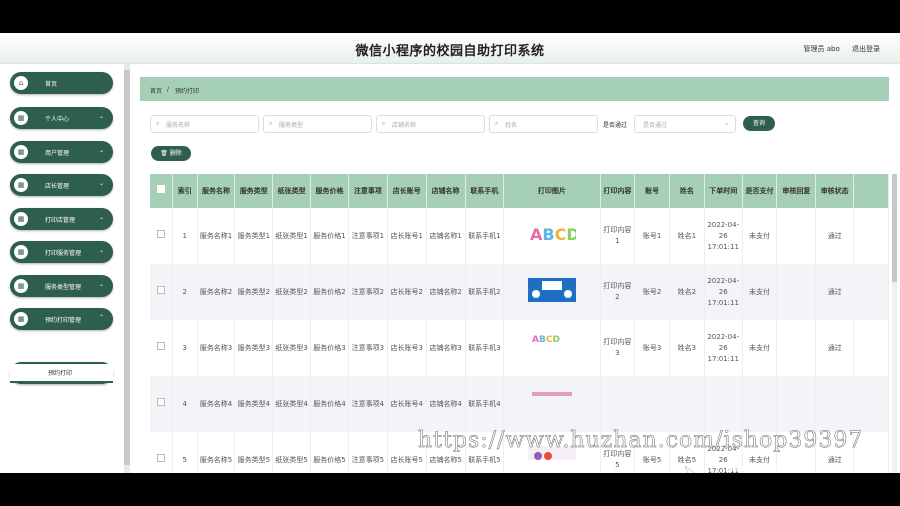  I want to click on sidebar-scrollbar, so click(127, 268).